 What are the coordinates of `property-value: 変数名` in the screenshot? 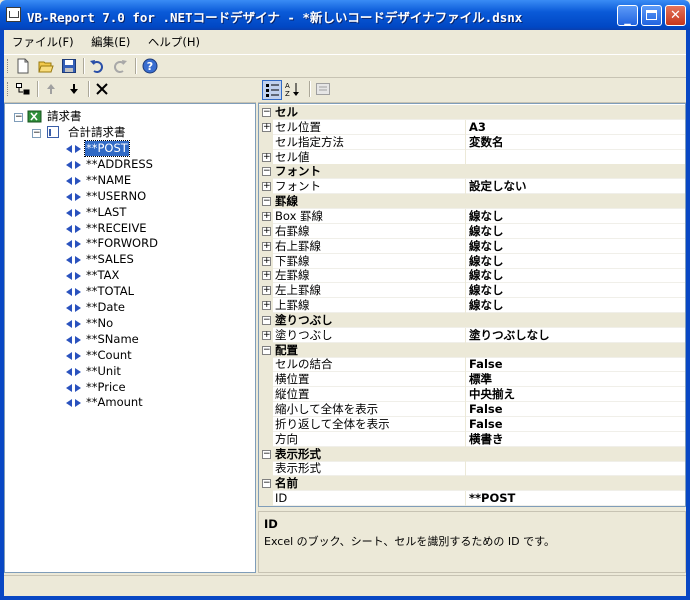 It's located at (575, 142).